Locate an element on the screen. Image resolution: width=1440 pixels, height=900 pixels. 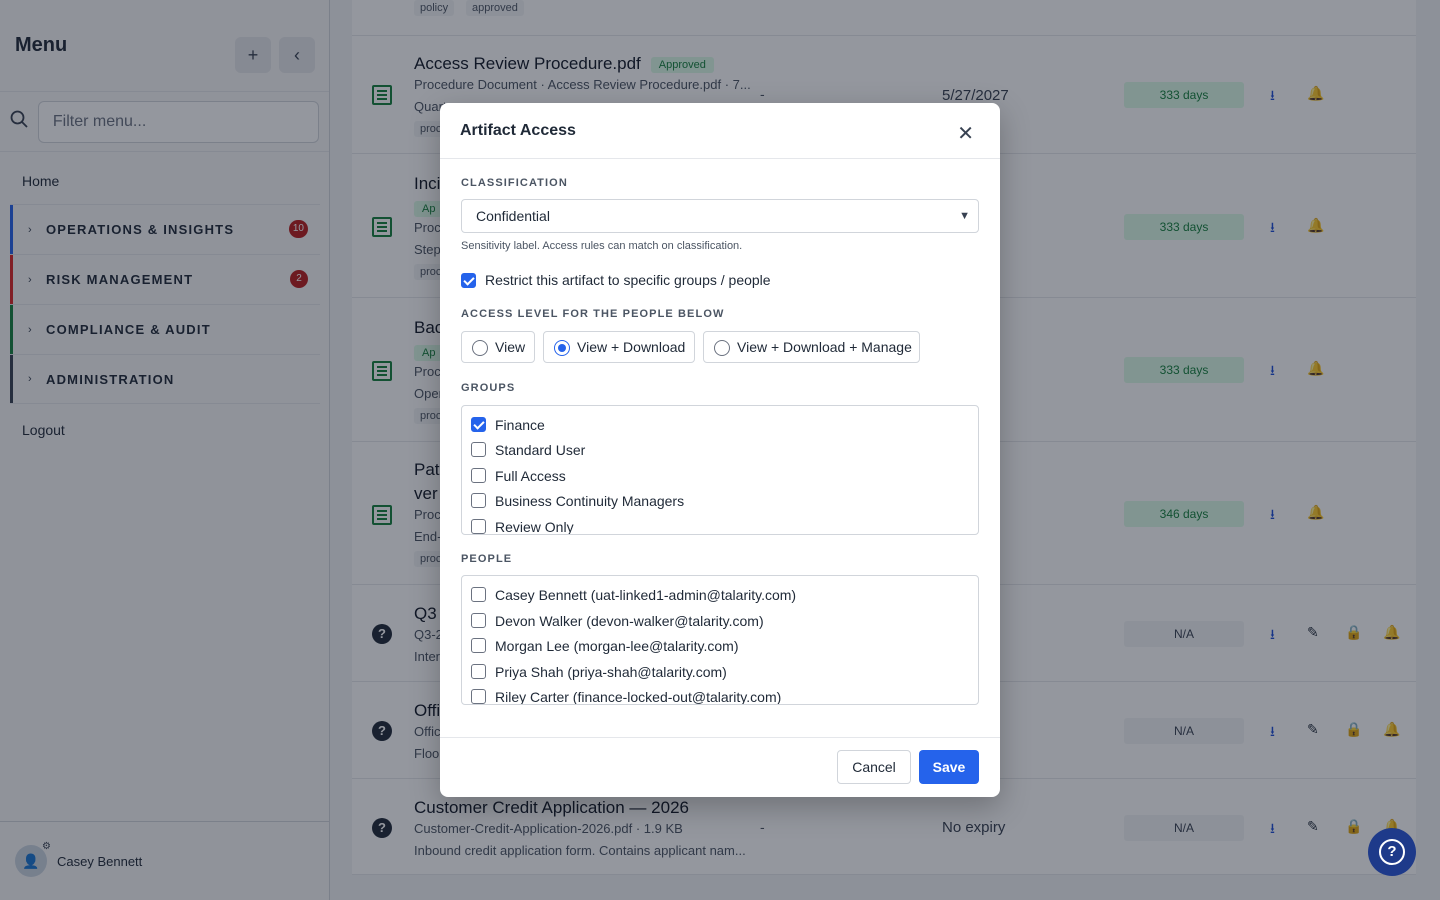
group-label: Finance is located at coordinates (520, 425).